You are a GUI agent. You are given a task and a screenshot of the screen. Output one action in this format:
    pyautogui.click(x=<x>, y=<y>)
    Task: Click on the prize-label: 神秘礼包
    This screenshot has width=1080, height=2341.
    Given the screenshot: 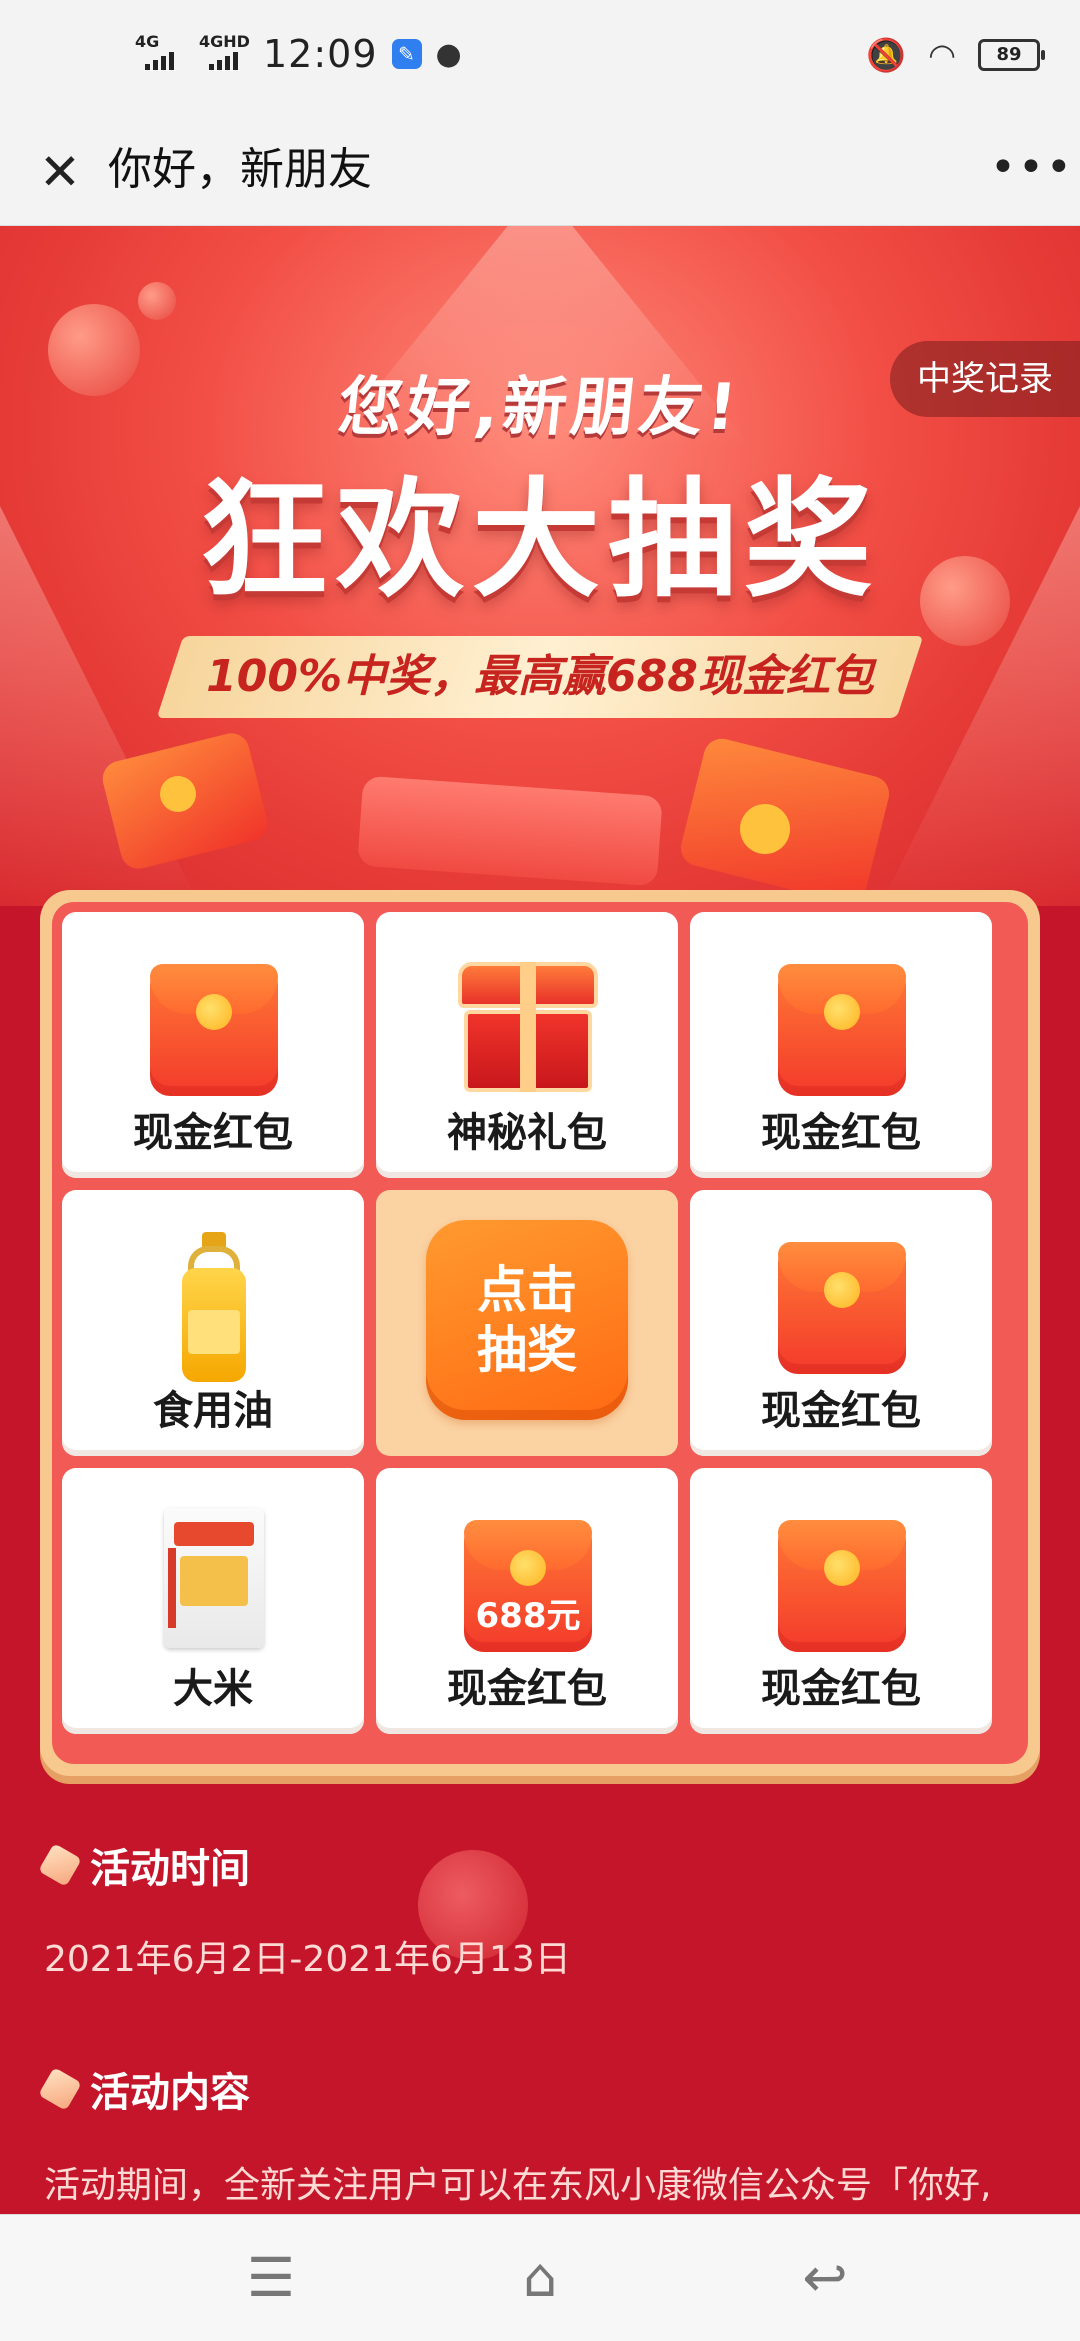 What is the action you would take?
    pyautogui.click(x=527, y=1133)
    